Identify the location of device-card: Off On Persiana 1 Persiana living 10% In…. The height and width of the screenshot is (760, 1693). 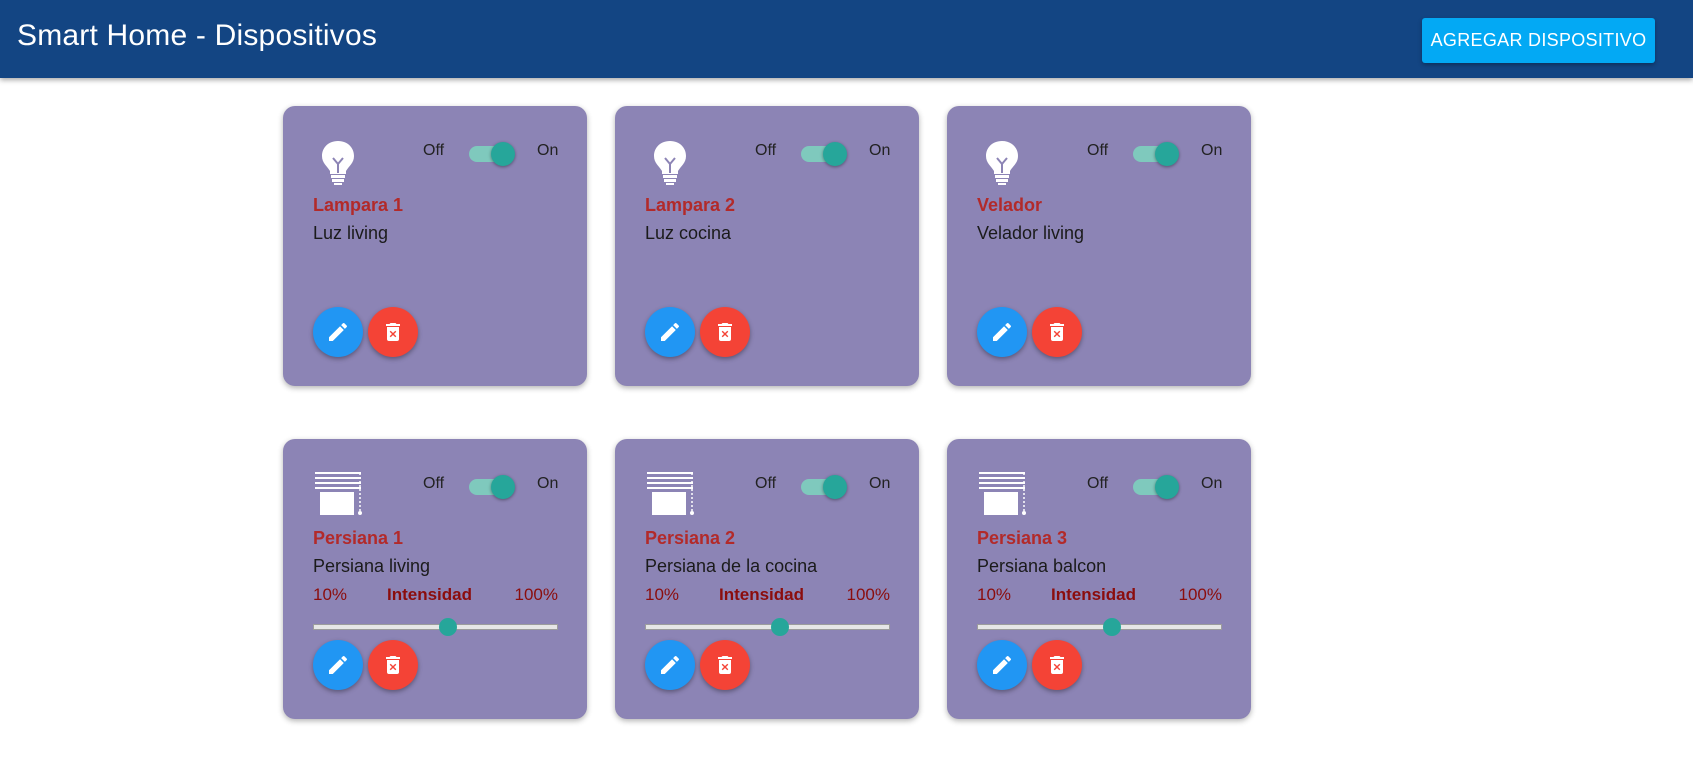
(435, 579).